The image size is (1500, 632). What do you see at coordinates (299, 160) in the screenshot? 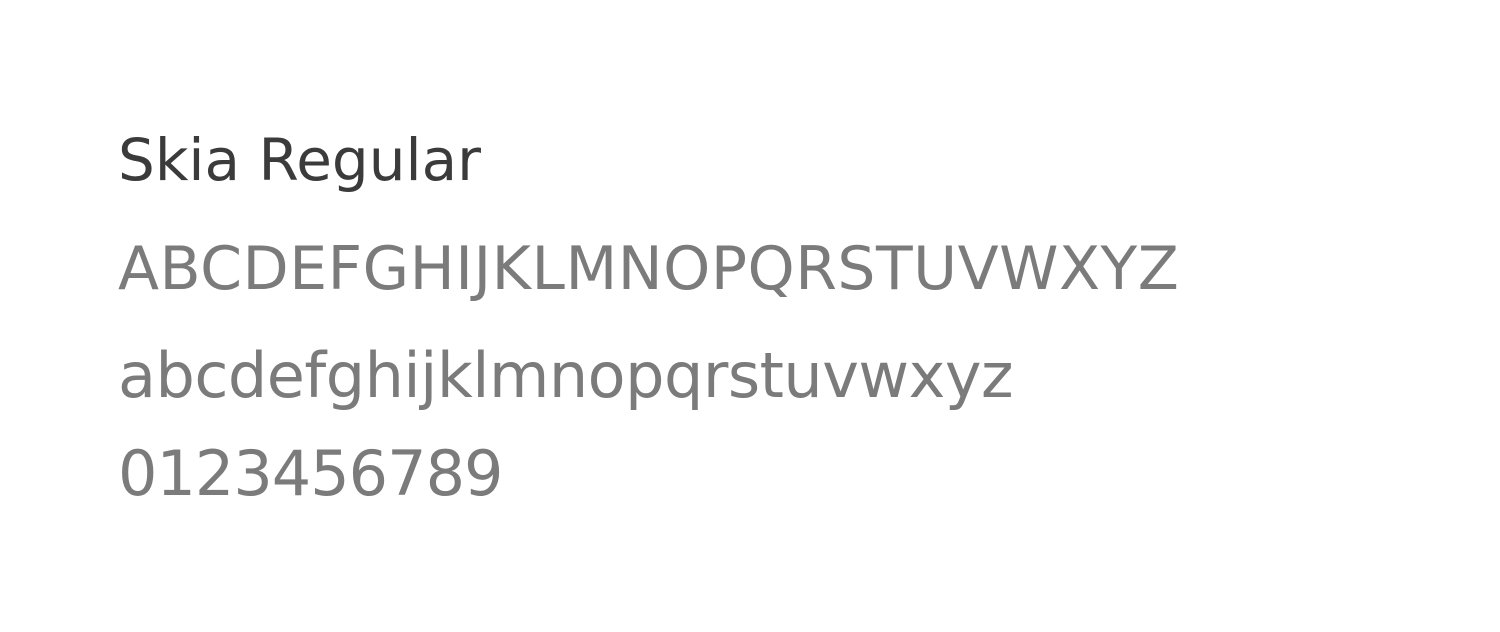
I see `font-name-title: Skia Regular` at bounding box center [299, 160].